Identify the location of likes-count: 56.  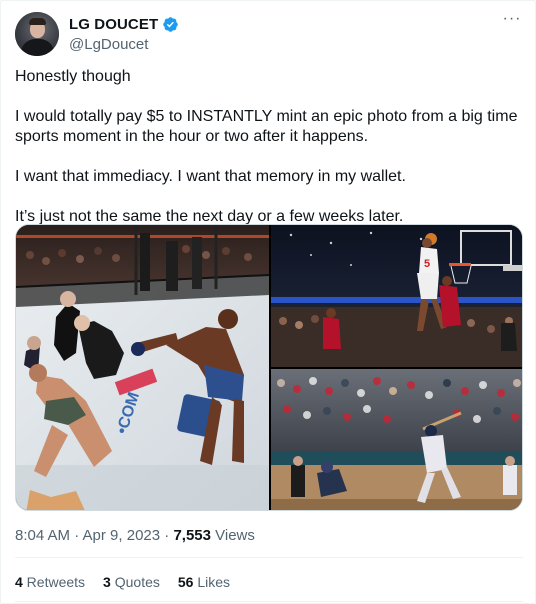
(185, 582).